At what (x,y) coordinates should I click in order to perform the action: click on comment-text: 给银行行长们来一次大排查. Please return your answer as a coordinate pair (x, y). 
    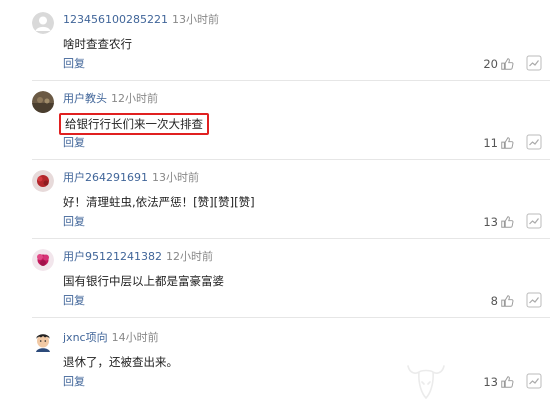
    Looking at the image, I should click on (134, 124).